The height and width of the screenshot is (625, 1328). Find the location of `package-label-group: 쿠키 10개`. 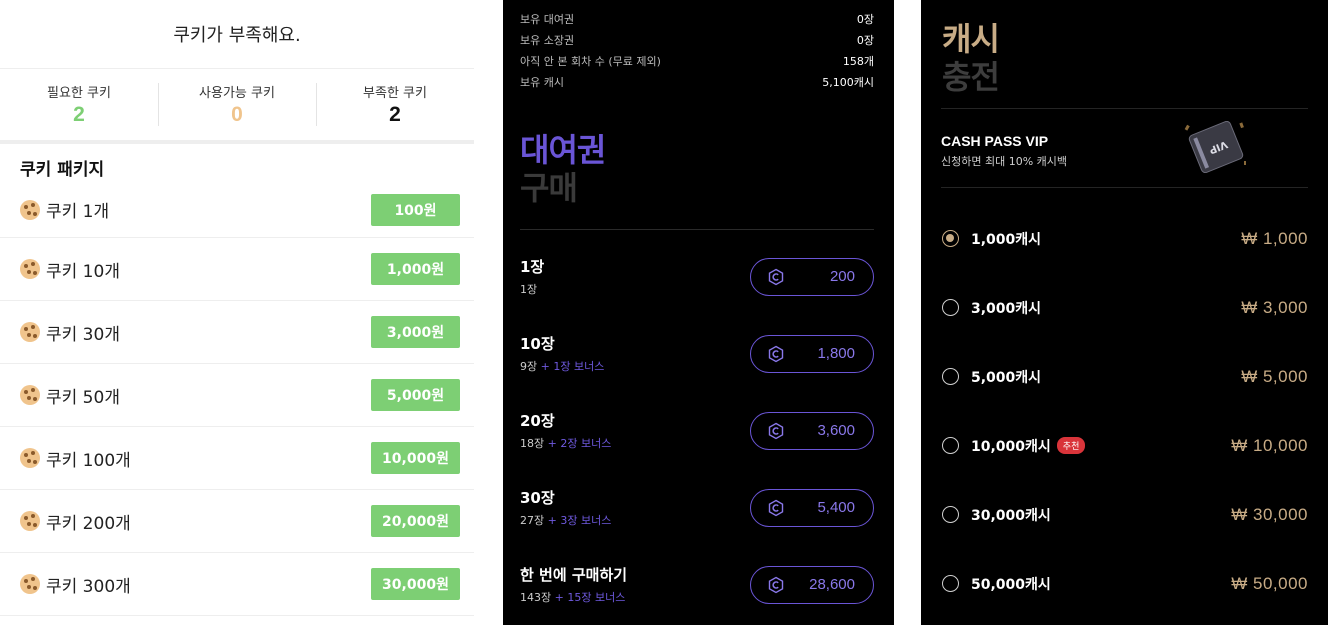

package-label-group: 쿠키 10개 is located at coordinates (70, 269).